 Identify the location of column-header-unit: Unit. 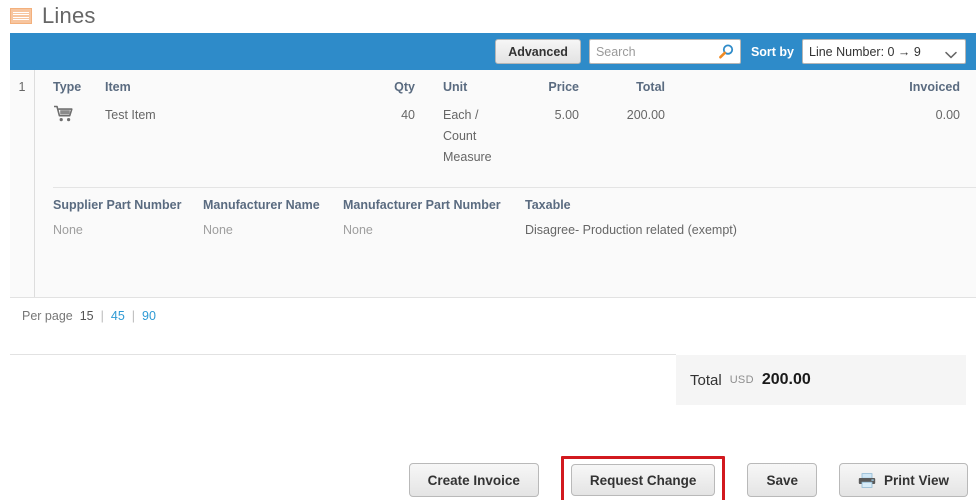
(455, 87).